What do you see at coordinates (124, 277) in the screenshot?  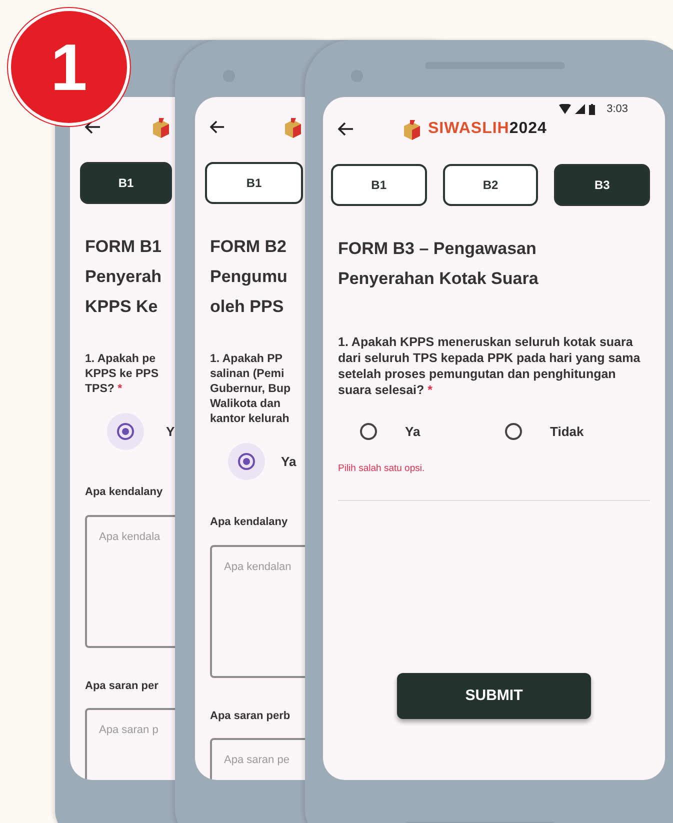 I see `form-title: FORM B1 Penyerah KPPS Ke` at bounding box center [124, 277].